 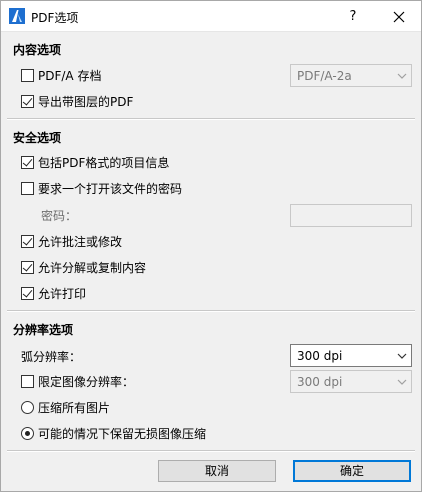 I want to click on pdfa-version-value: PDF/A-2a, so click(x=324, y=75).